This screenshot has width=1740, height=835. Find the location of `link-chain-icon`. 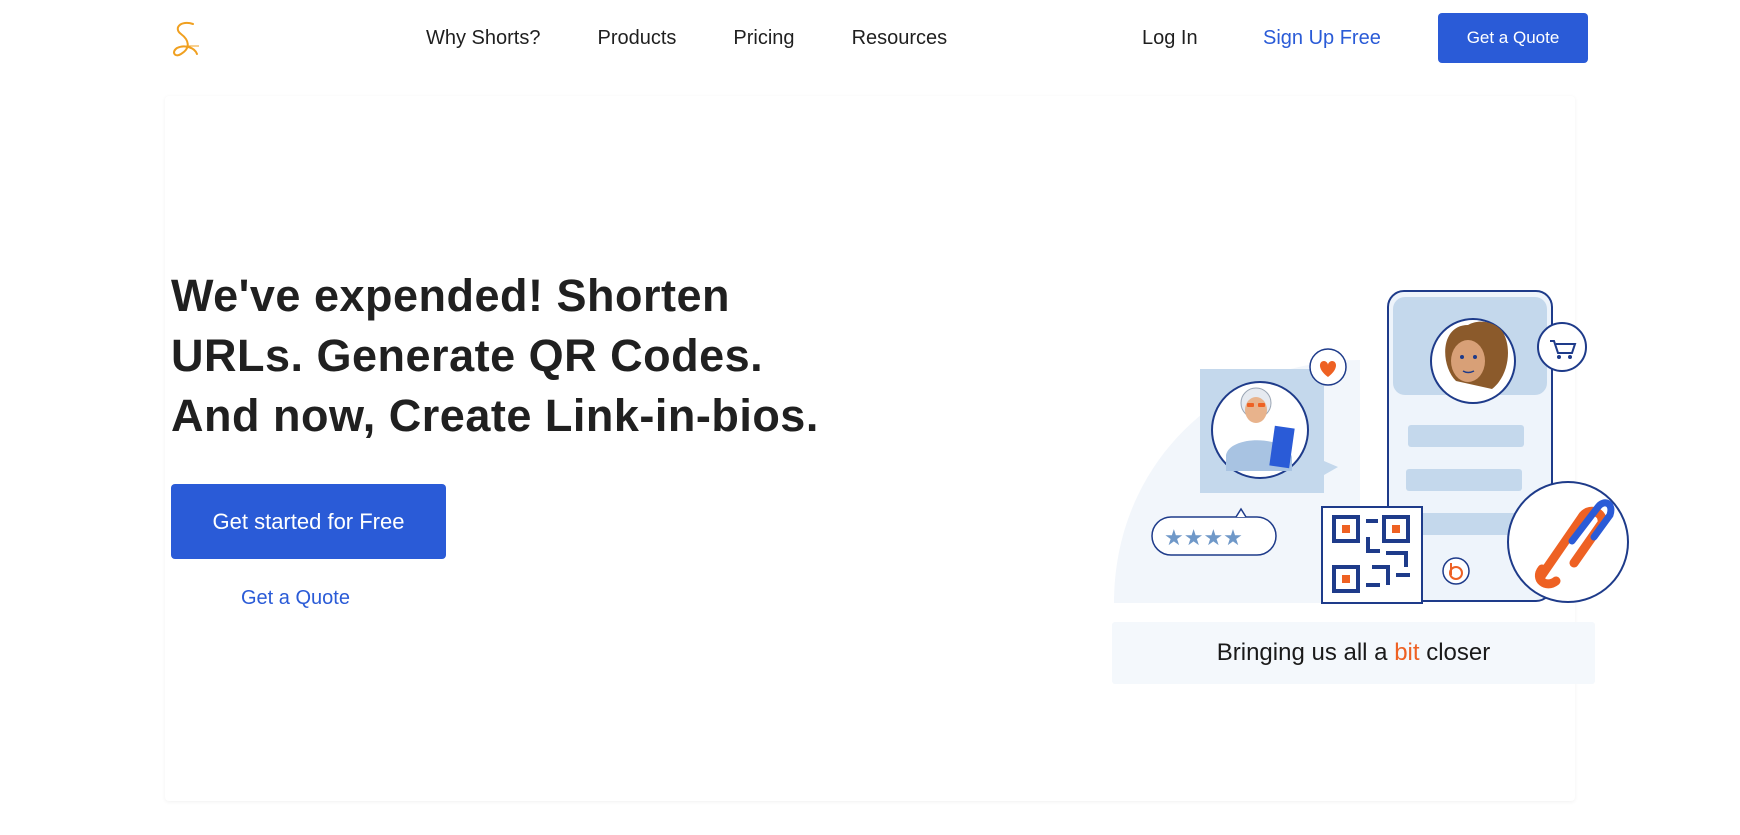

link-chain-icon is located at coordinates (1568, 542).